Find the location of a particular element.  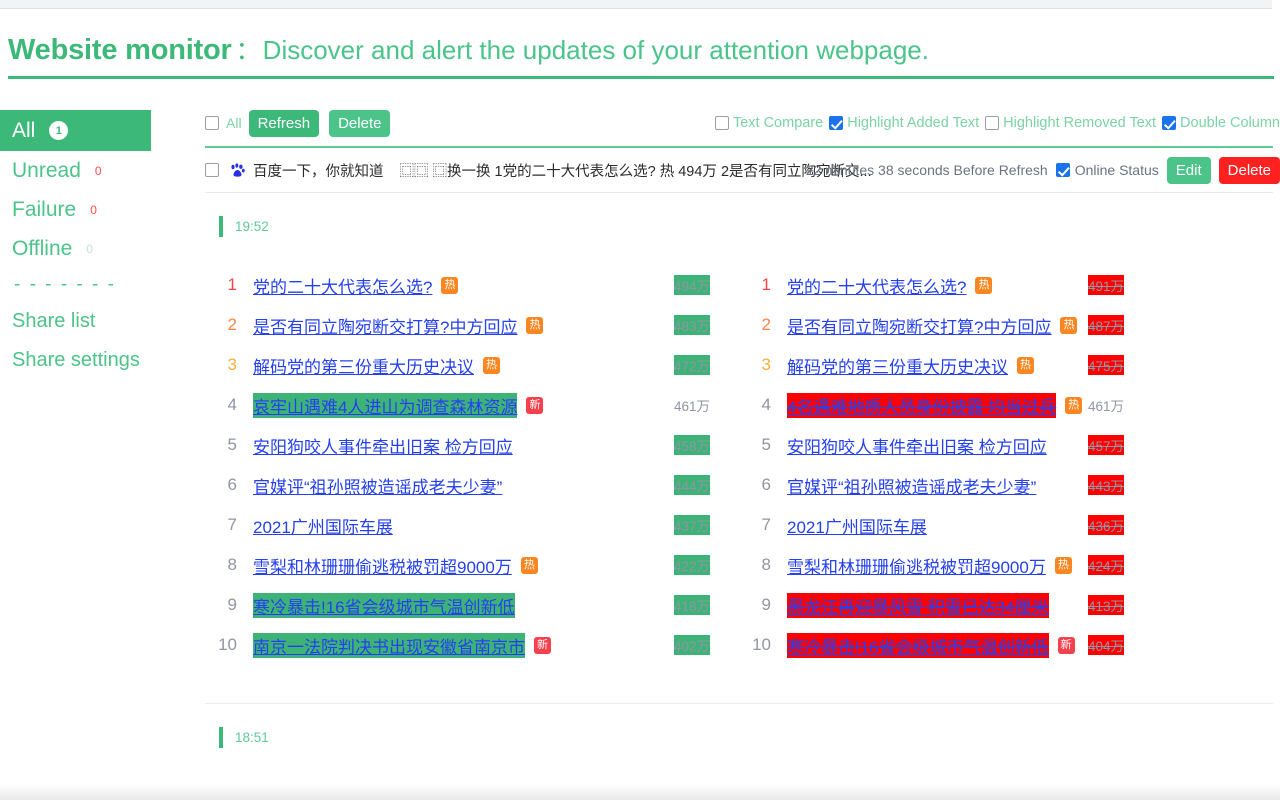

delete-selected-button: Delete is located at coordinates (360, 123).